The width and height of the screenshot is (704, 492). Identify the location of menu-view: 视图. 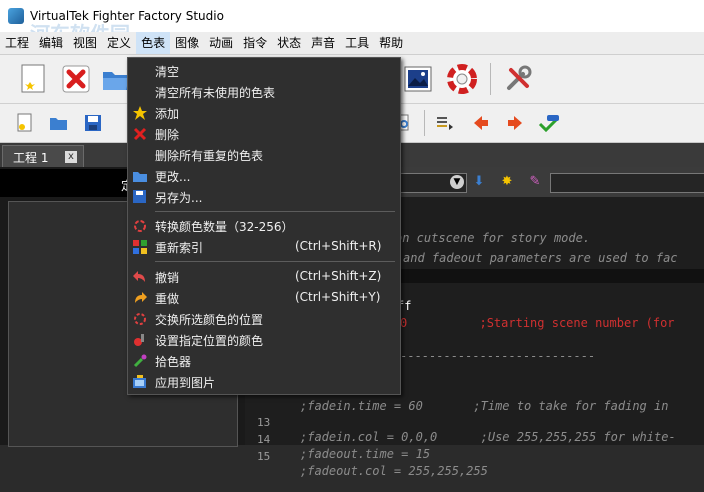
(85, 43).